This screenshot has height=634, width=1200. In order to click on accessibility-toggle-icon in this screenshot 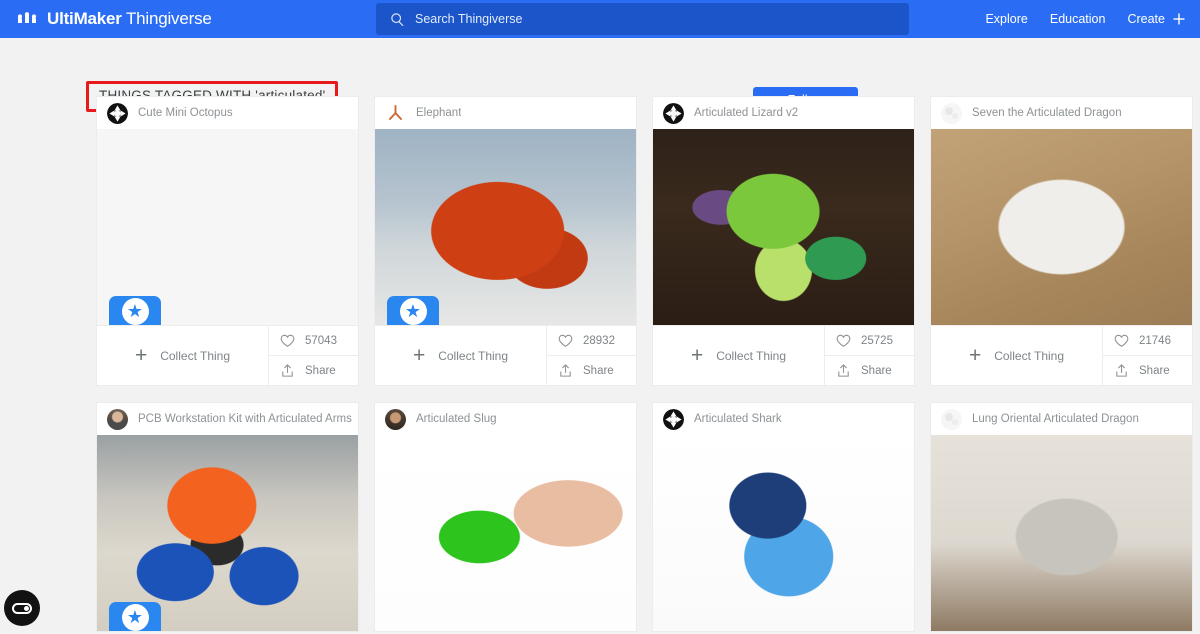, I will do `click(22, 608)`.